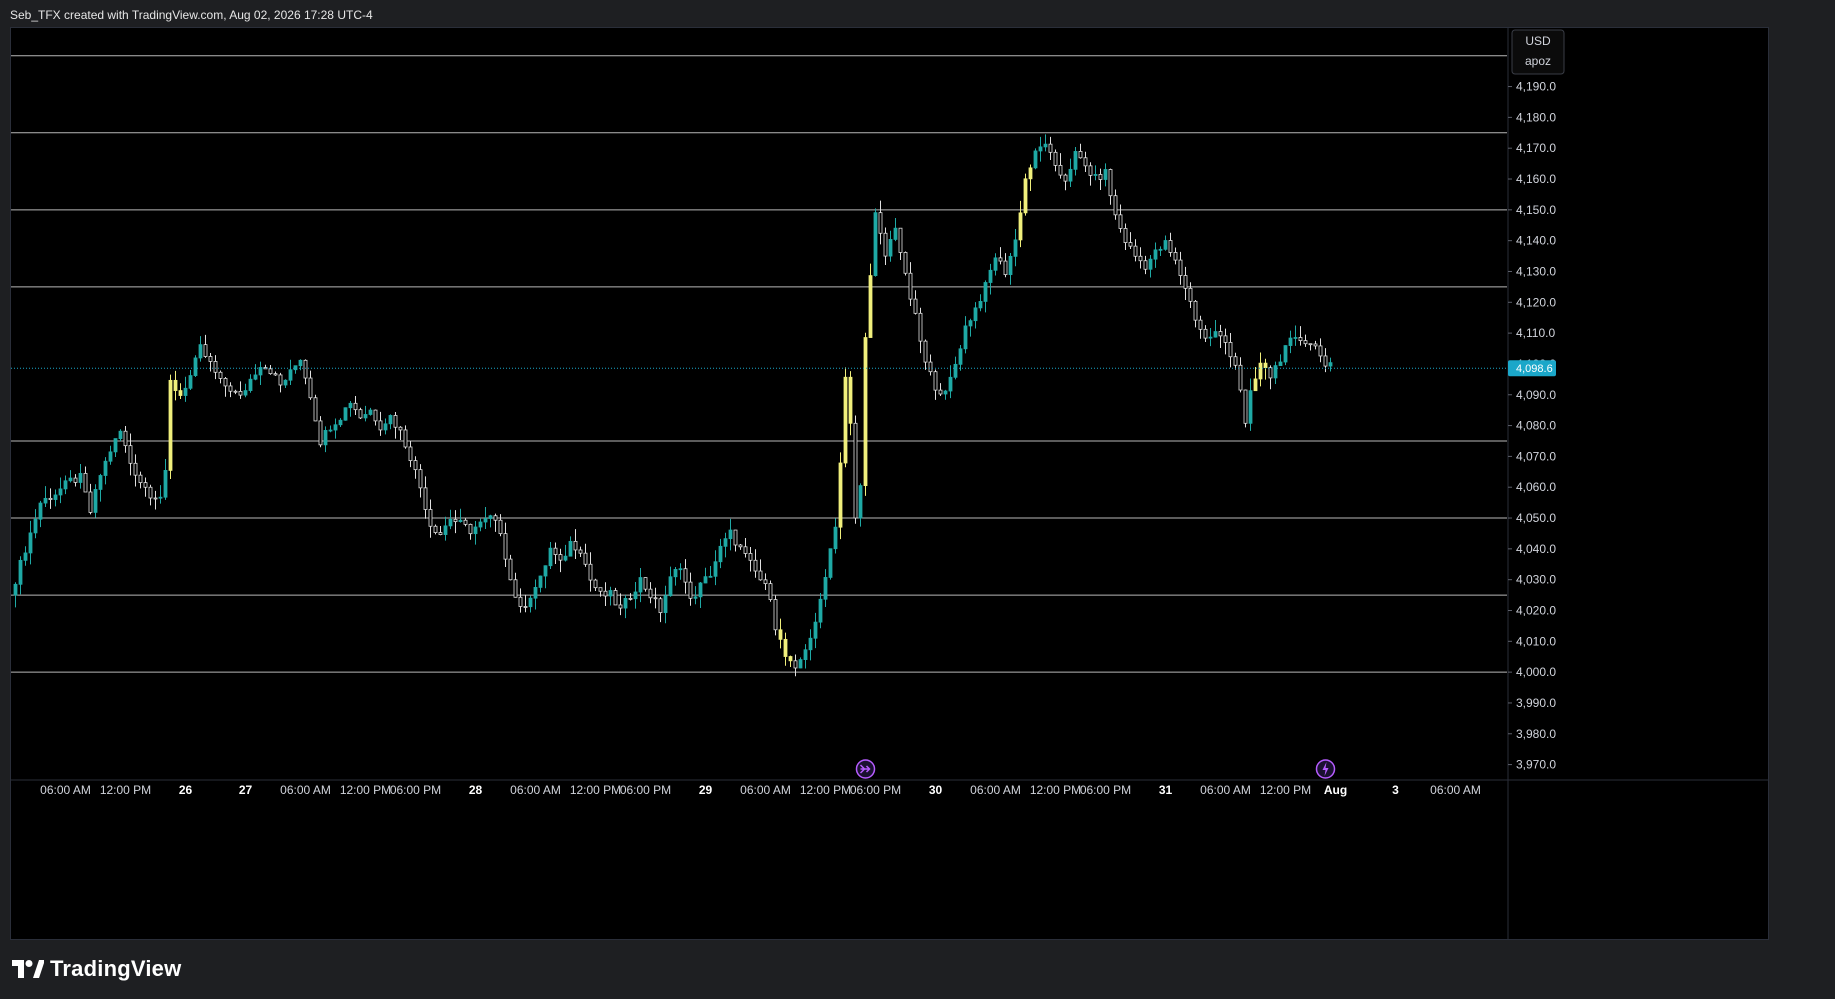 The image size is (1835, 999). Describe the element at coordinates (96, 969) in the screenshot. I see `tradingview-logo: TradingView` at that location.